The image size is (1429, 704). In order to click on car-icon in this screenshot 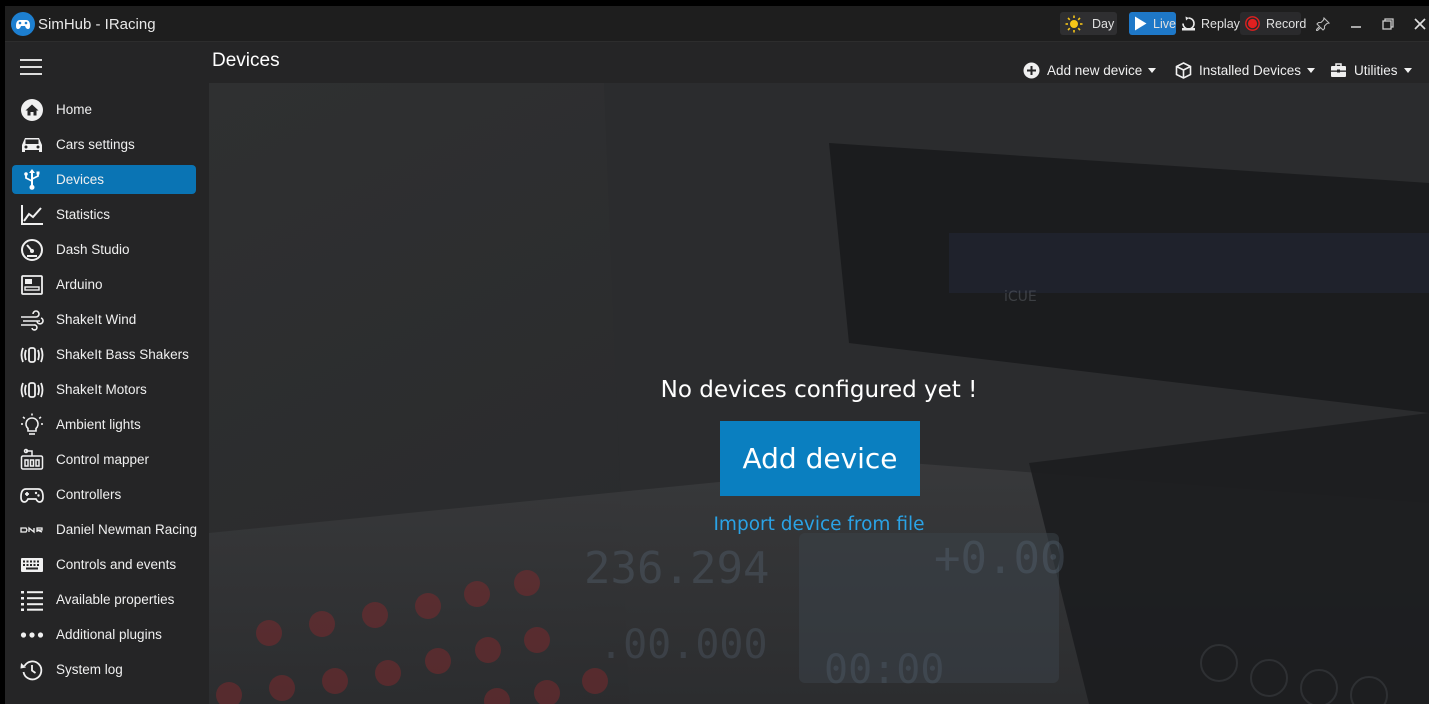, I will do `click(32, 145)`.